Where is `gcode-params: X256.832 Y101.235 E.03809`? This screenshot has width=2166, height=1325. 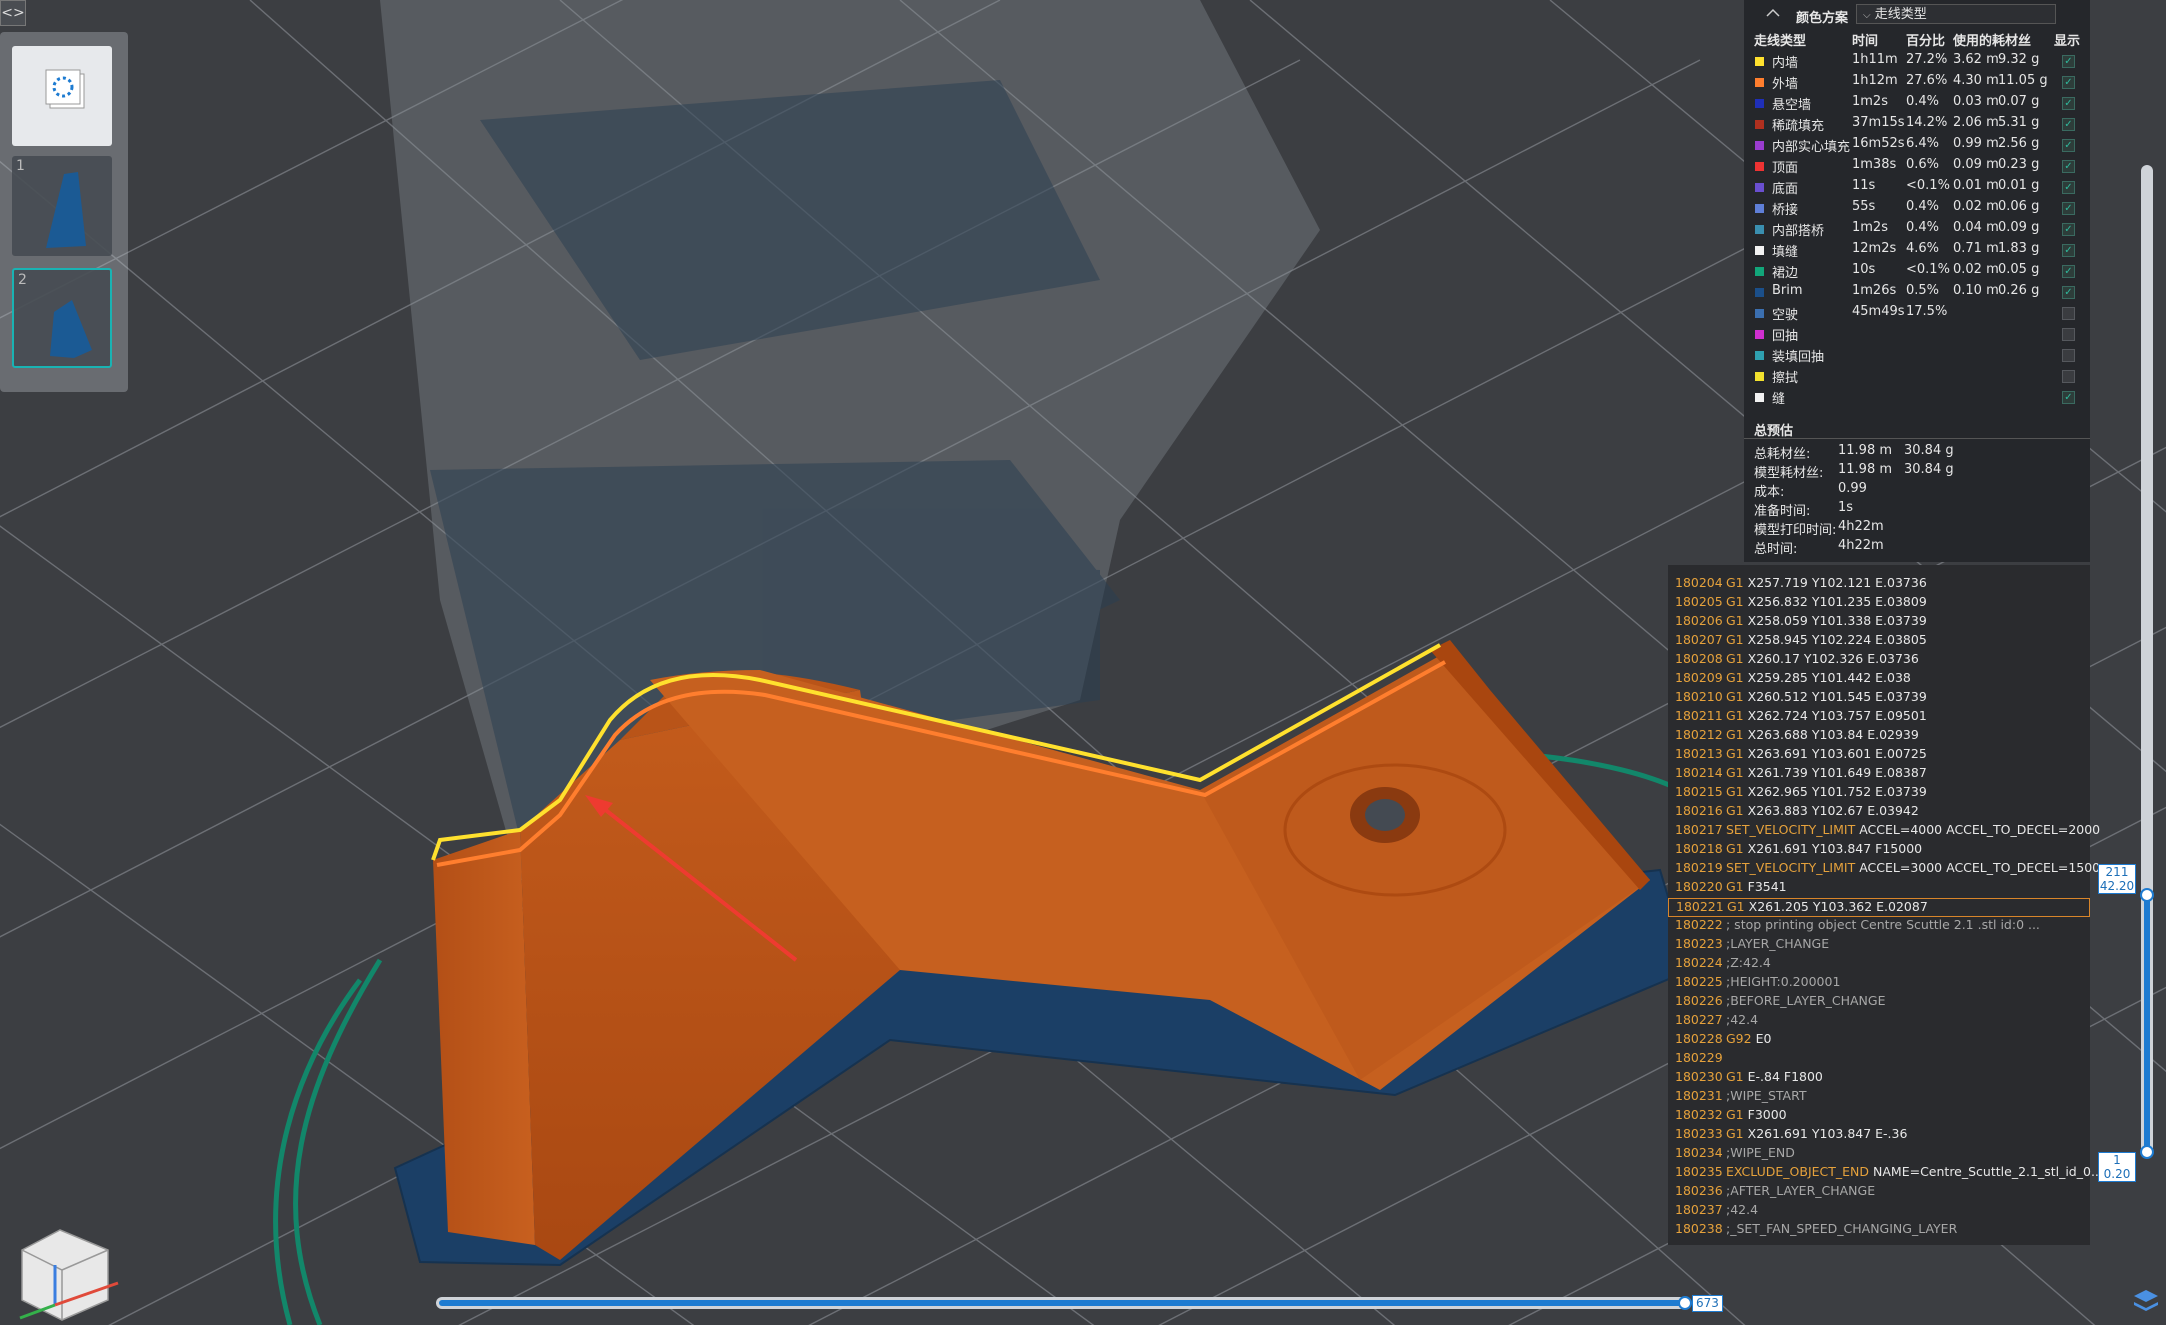
gcode-params: X256.832 Y101.235 E.03809 is located at coordinates (1837, 601).